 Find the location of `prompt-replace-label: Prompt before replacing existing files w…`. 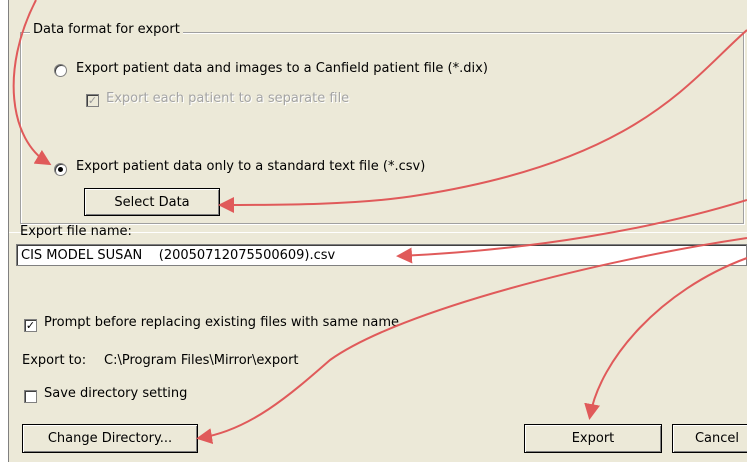

prompt-replace-label: Prompt before replacing existing files w… is located at coordinates (221, 322).